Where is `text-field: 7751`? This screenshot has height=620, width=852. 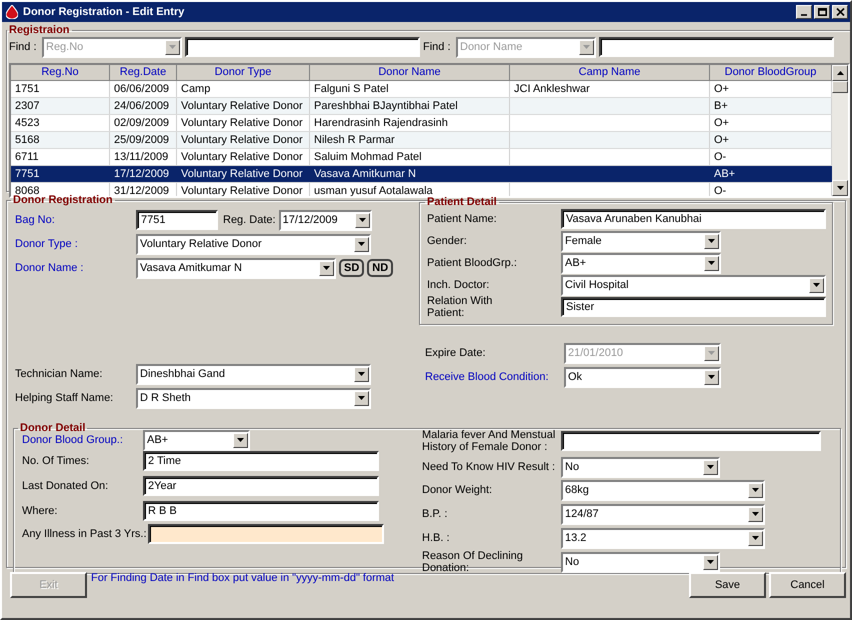 text-field: 7751 is located at coordinates (177, 220).